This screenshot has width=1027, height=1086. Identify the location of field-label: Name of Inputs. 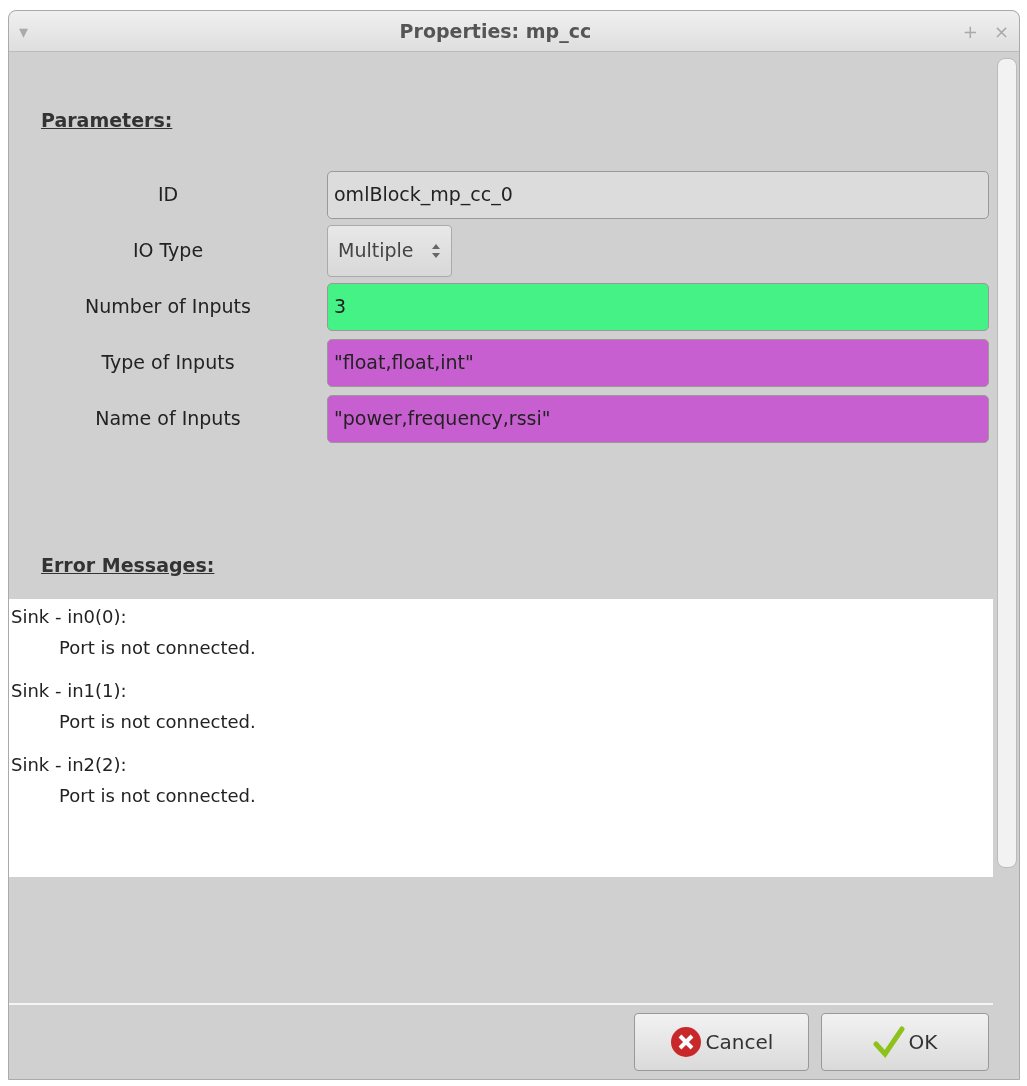
(168, 419).